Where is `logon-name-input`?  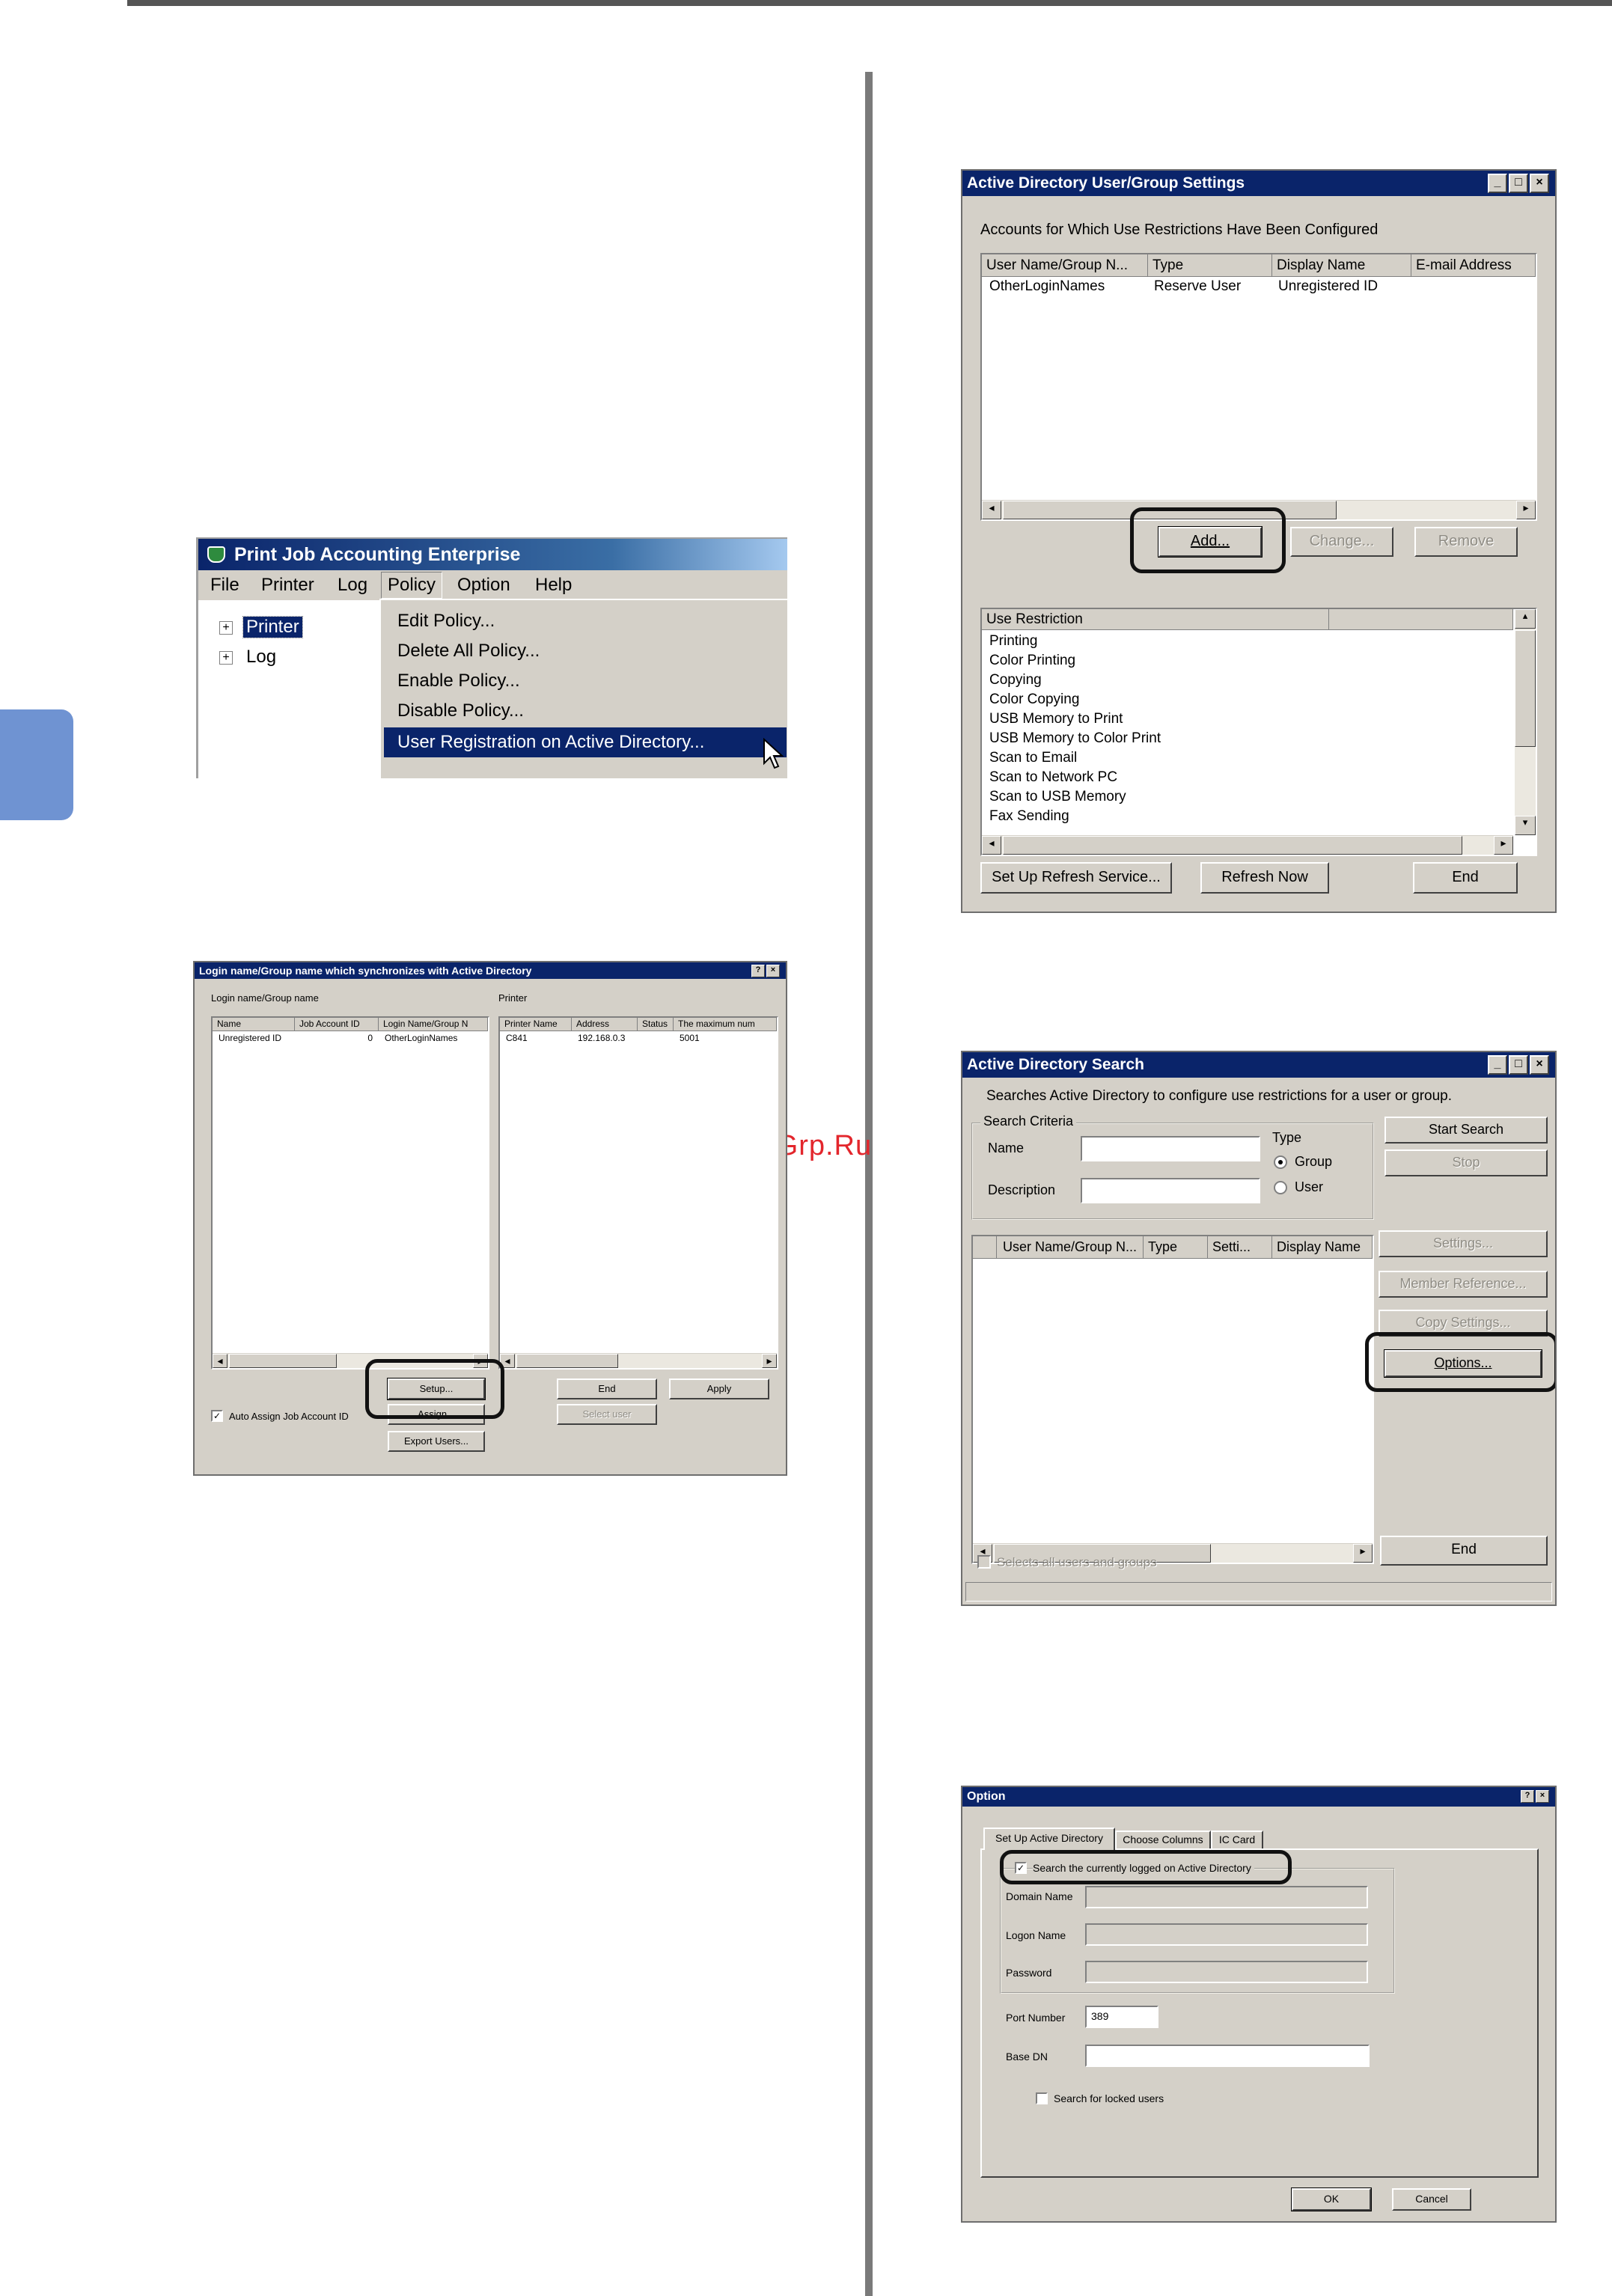 logon-name-input is located at coordinates (1226, 1934).